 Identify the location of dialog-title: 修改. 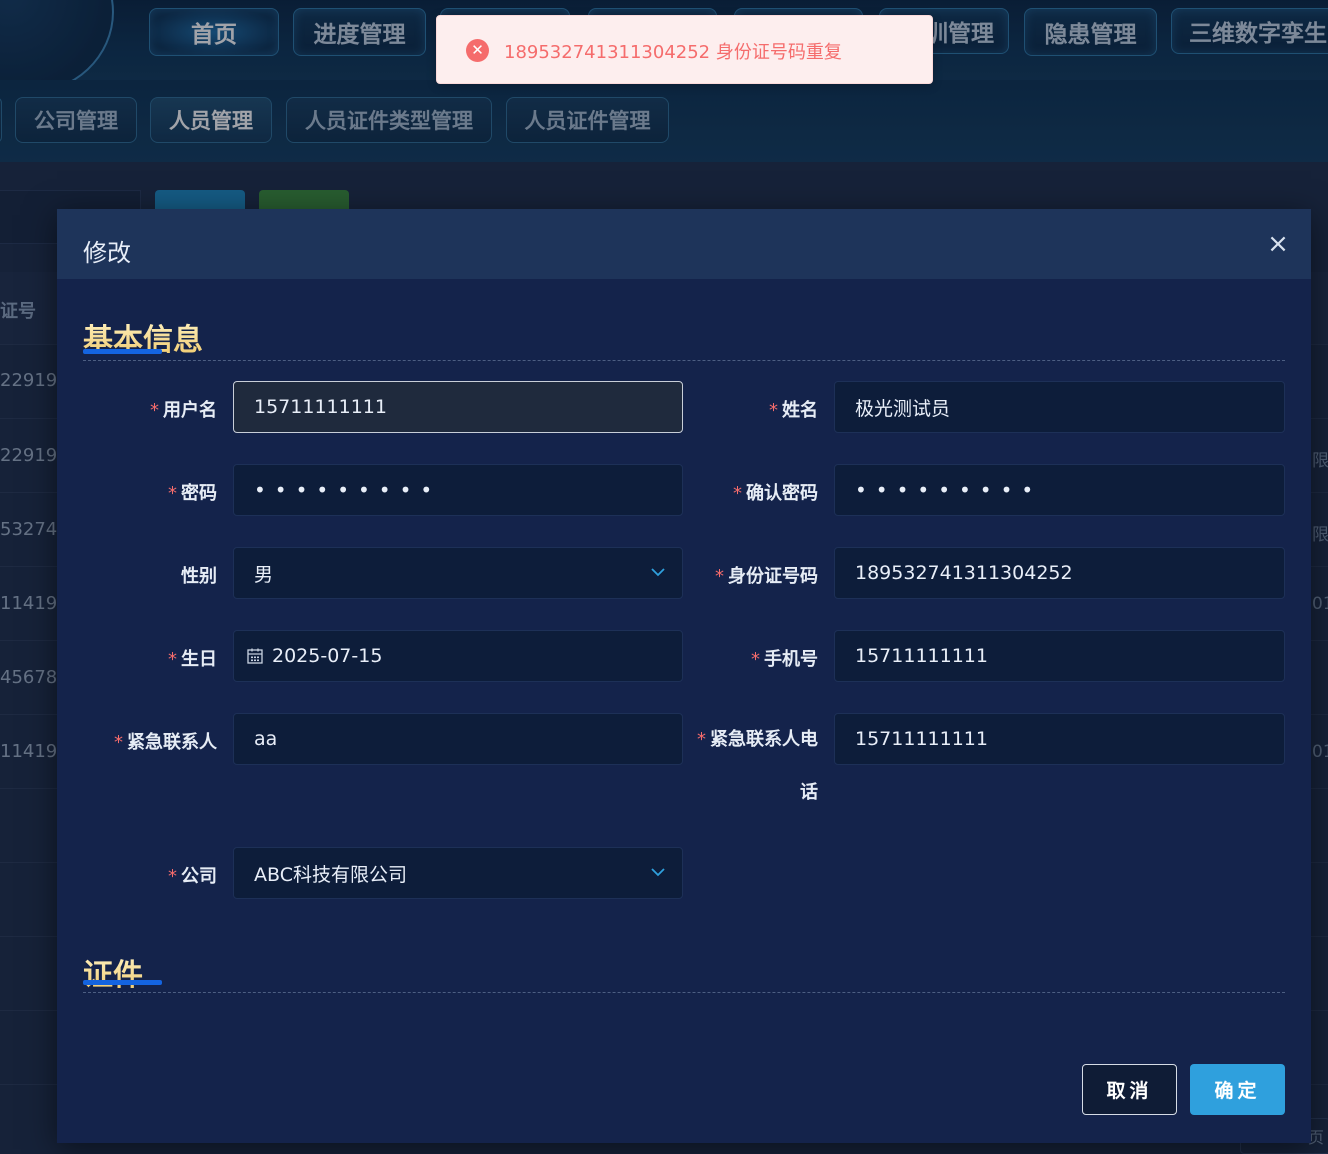
(107, 253).